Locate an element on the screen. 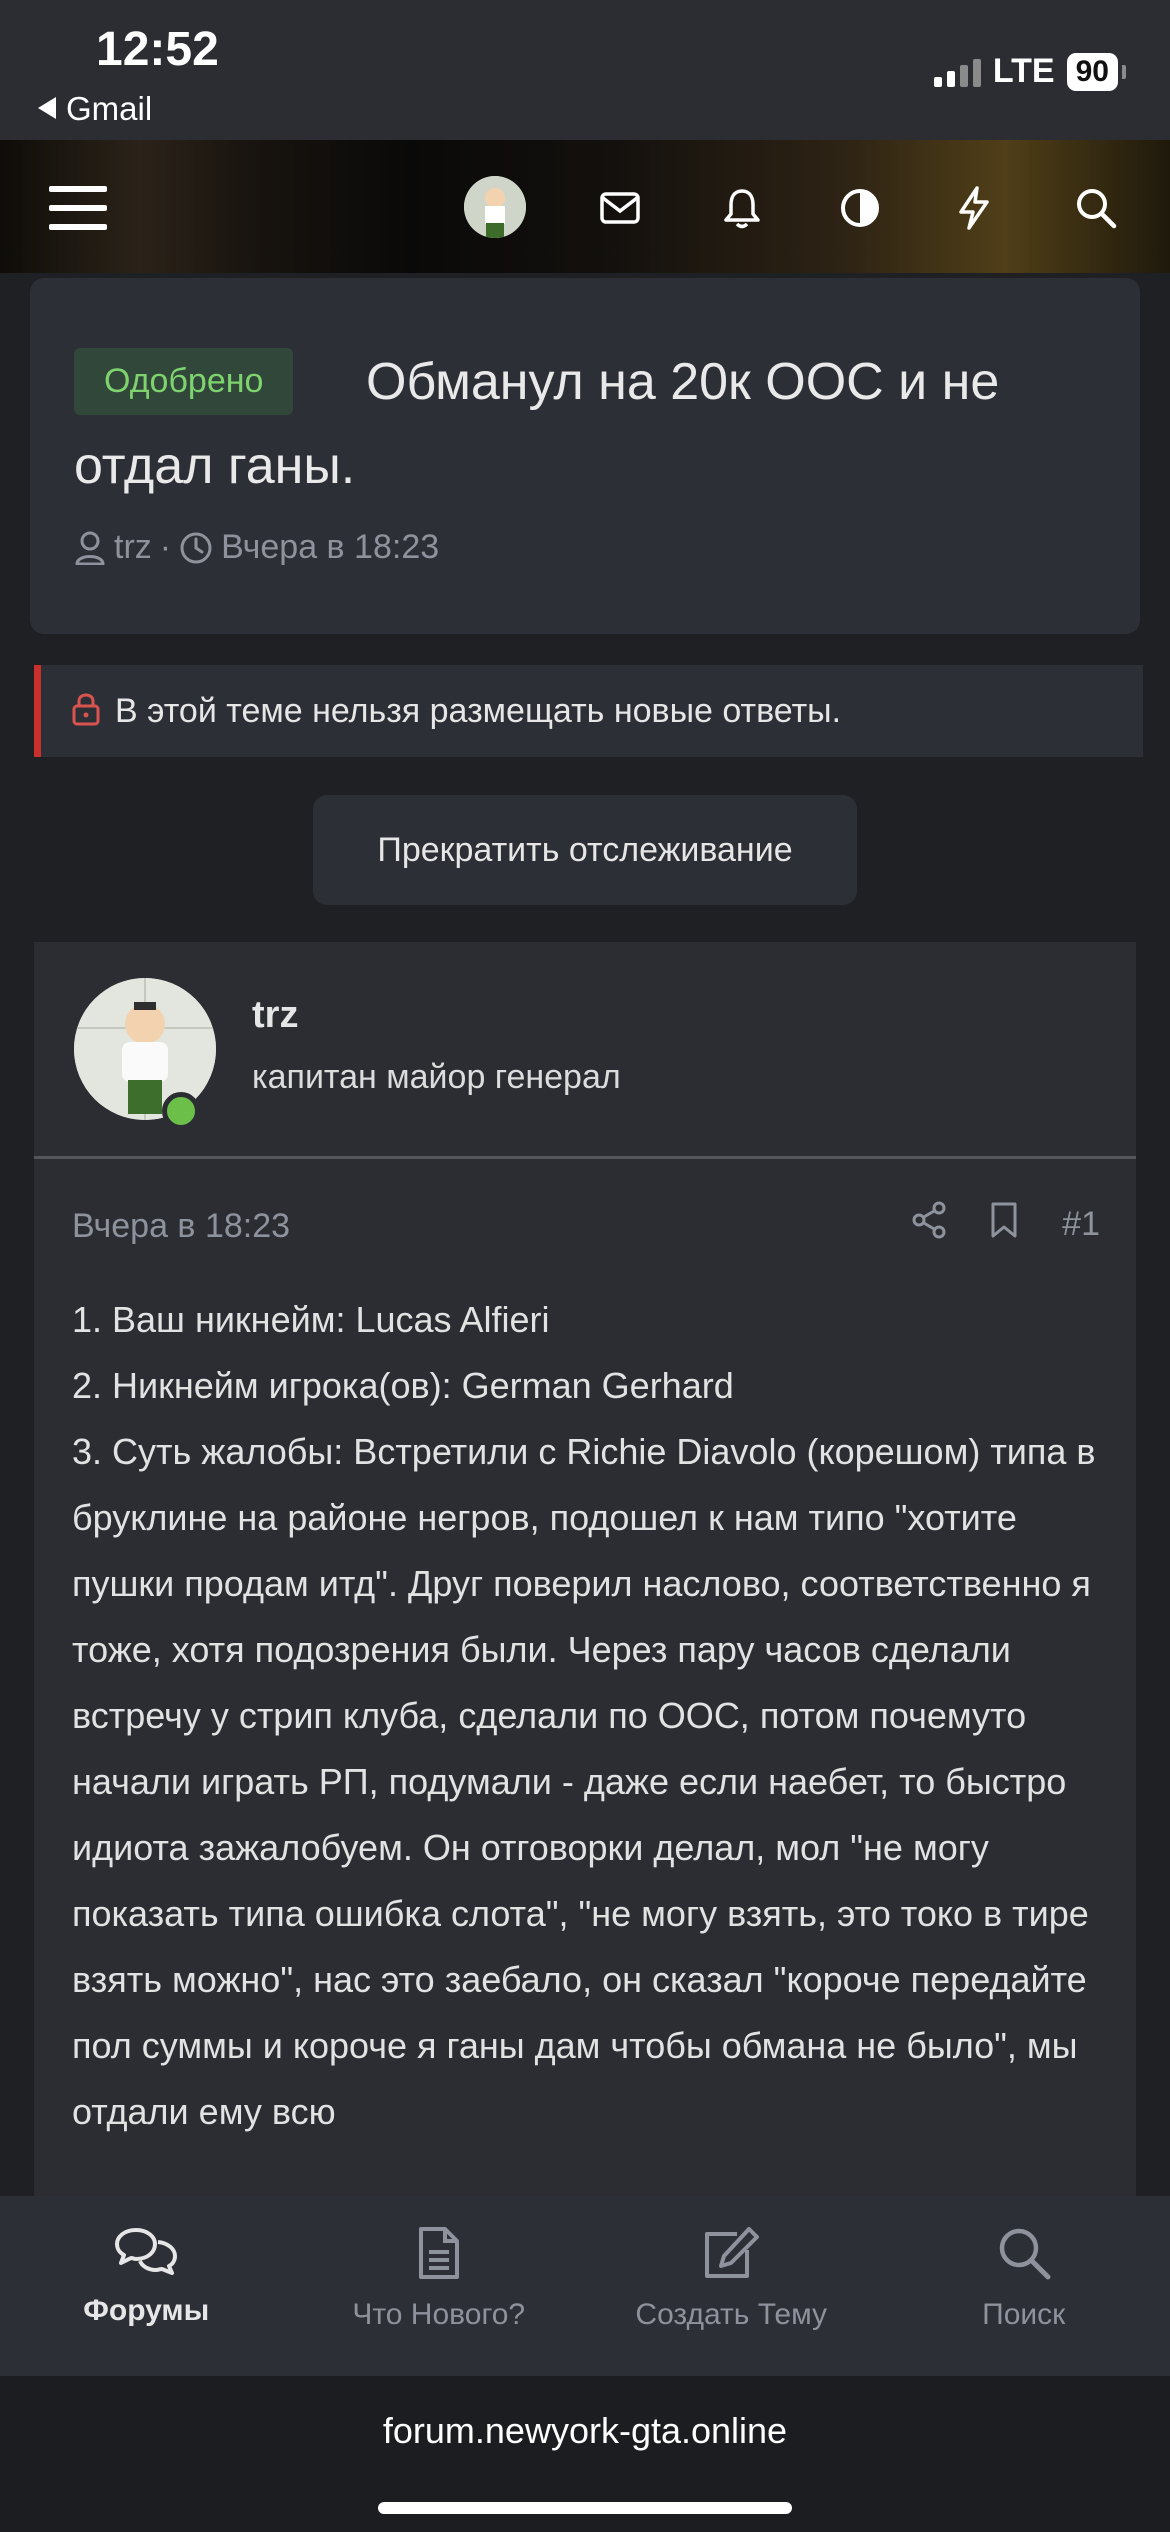 This screenshot has height=2532, width=1170. post-actions: #1 is located at coordinates (1006, 1224).